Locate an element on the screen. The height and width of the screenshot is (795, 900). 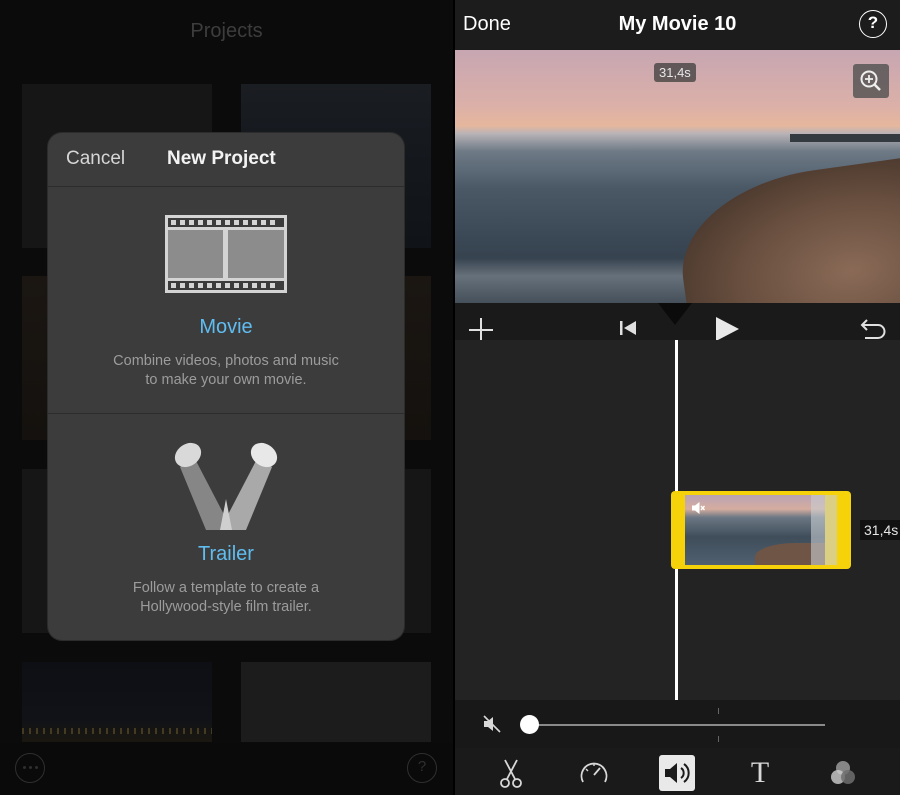
skip-to-start-icon is located at coordinates (628, 328).